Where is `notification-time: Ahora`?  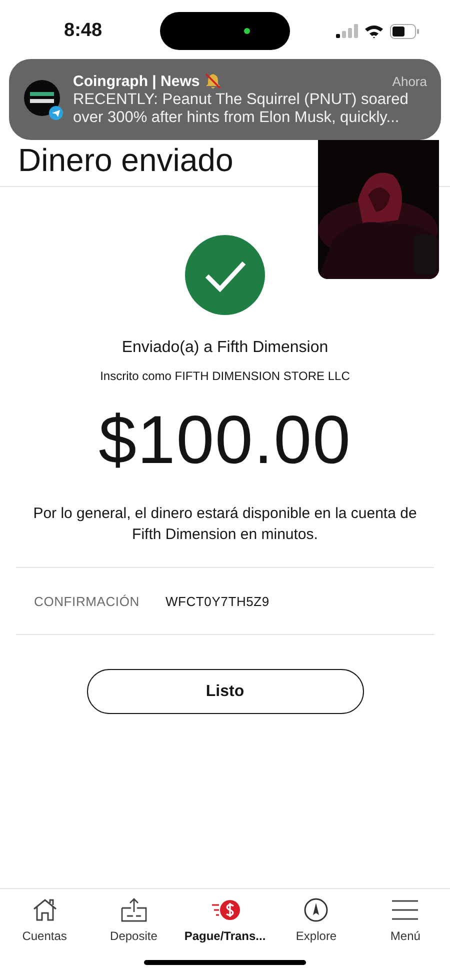
notification-time: Ahora is located at coordinates (409, 81).